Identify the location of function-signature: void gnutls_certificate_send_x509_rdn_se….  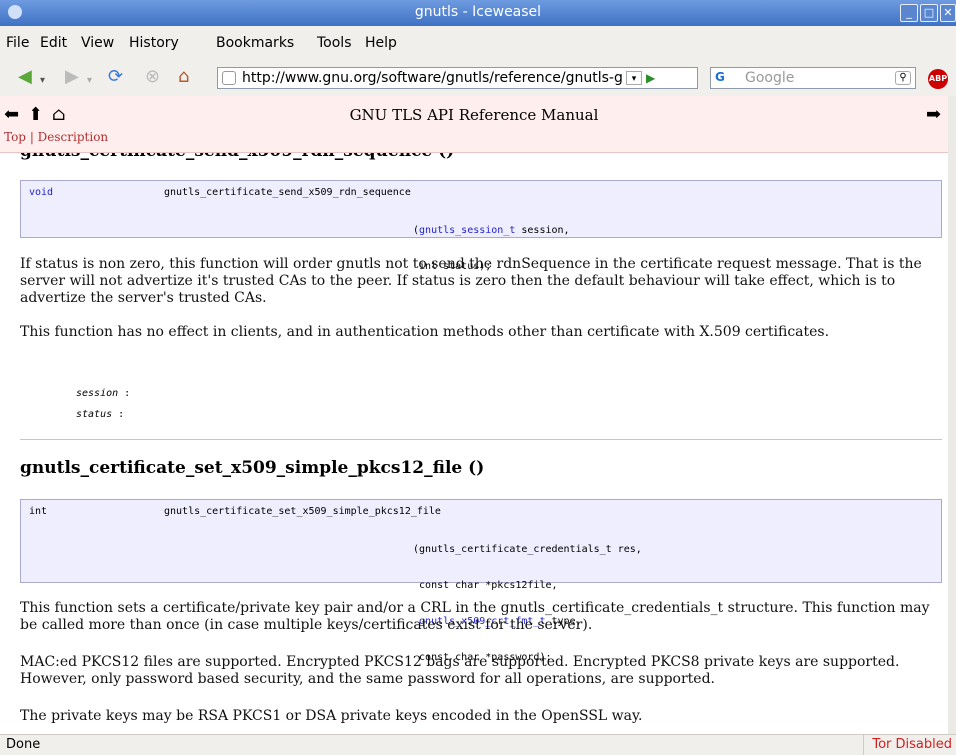
(481, 226).